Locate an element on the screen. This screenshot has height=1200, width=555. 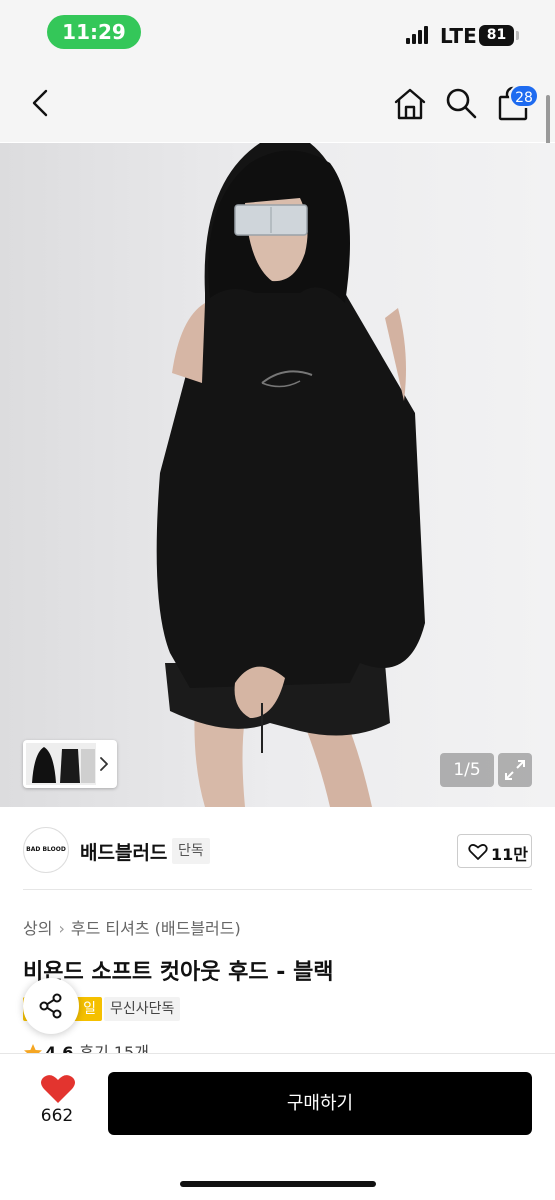
breadcrumb-category: 상의 is located at coordinates (37, 928).